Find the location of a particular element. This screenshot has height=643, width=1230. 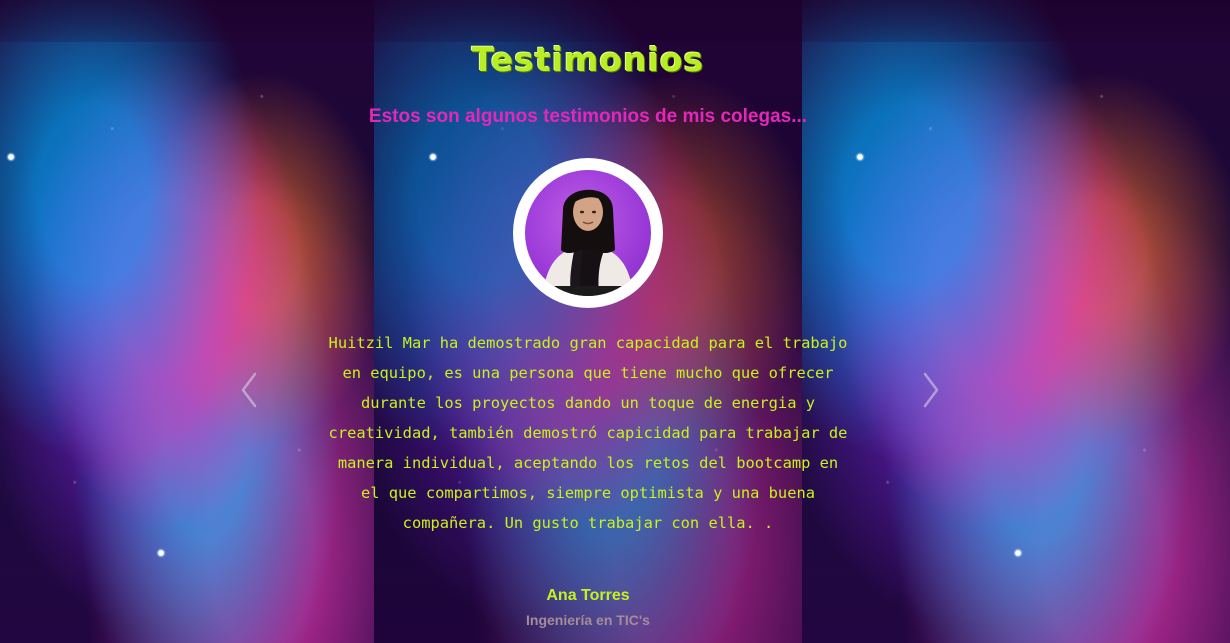

avatar-frame is located at coordinates (588, 233).